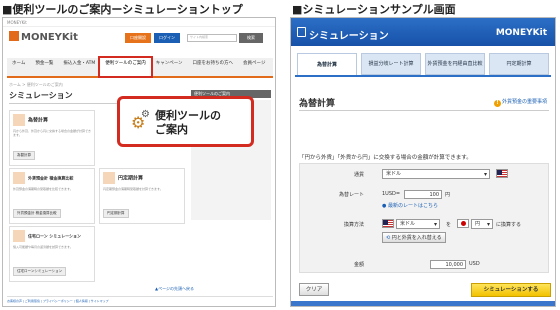 The width and height of the screenshot is (560, 310). Describe the element at coordinates (212, 38) in the screenshot. I see `site-search-input: サイト内検索` at that location.